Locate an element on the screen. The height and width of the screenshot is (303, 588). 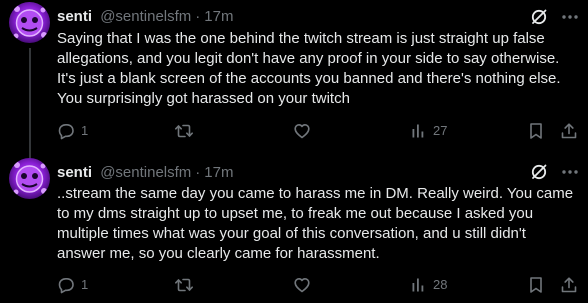
thread-line is located at coordinates (30, 105).